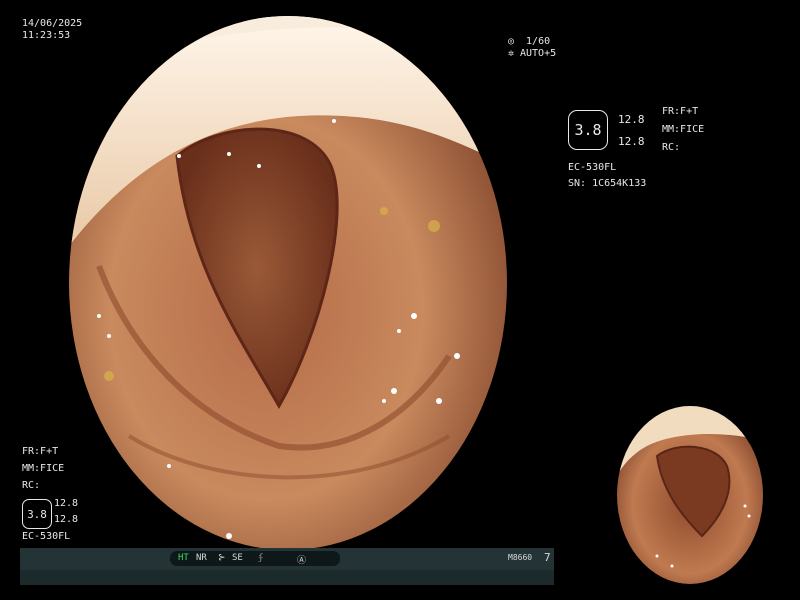  What do you see at coordinates (690, 495) in the screenshot?
I see `pip-view` at bounding box center [690, 495].